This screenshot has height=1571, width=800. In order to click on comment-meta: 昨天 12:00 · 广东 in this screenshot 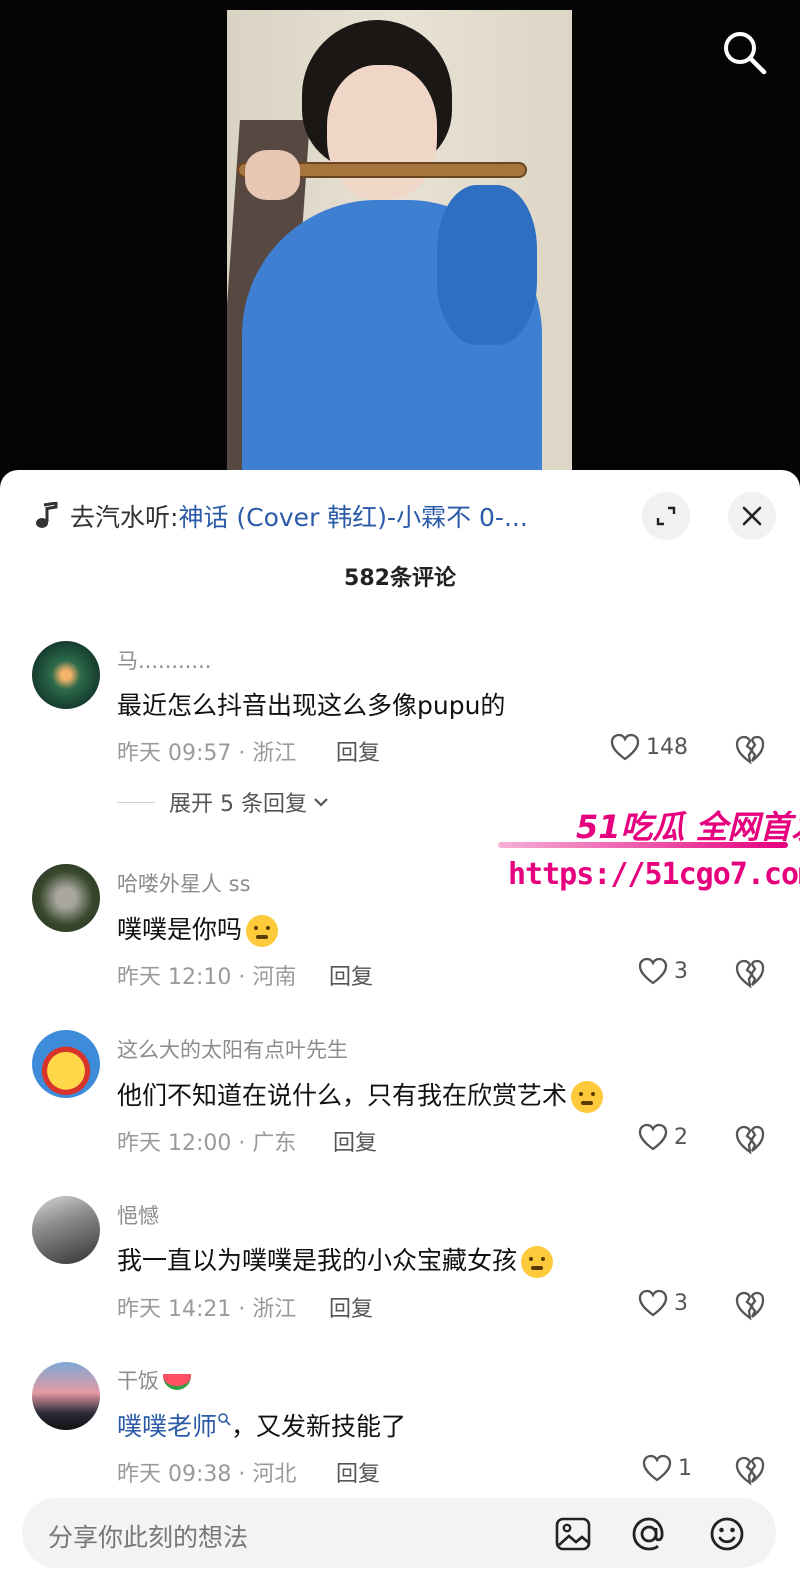, I will do `click(207, 1143)`.